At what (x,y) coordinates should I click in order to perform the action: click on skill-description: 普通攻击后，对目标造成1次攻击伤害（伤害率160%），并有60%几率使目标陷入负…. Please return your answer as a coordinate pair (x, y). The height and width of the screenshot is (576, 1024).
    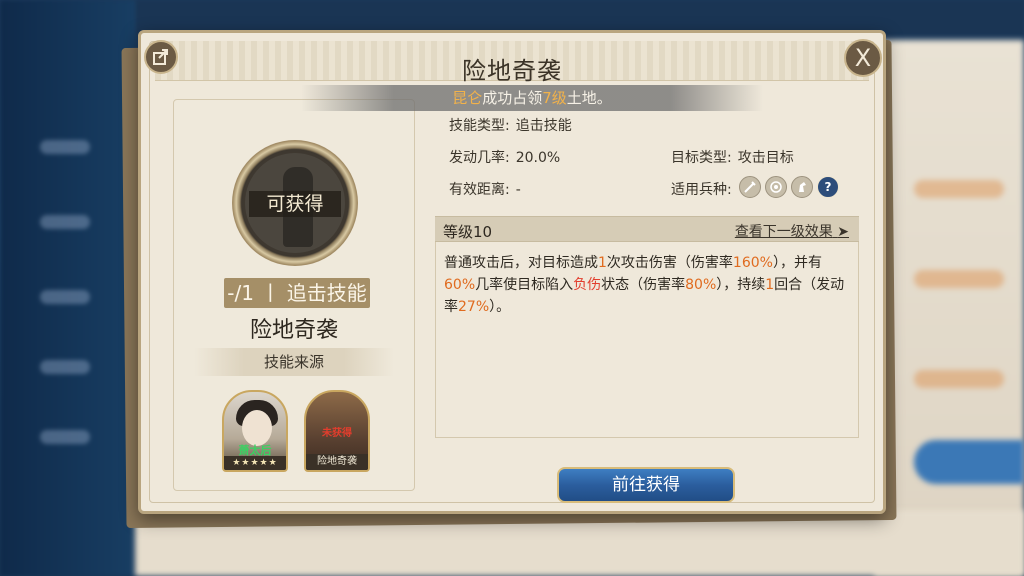
    Looking at the image, I should click on (646, 285).